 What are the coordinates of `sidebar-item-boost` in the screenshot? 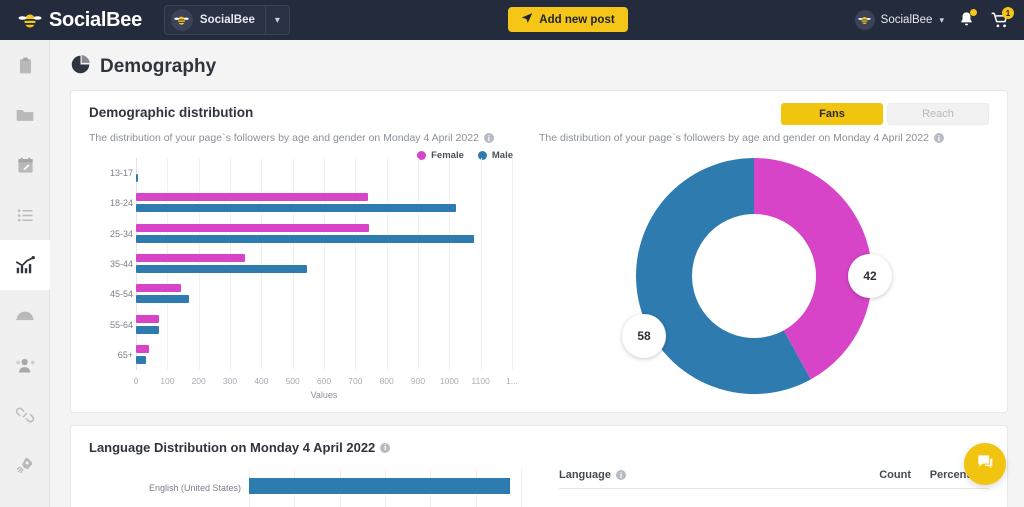 It's located at (25, 465).